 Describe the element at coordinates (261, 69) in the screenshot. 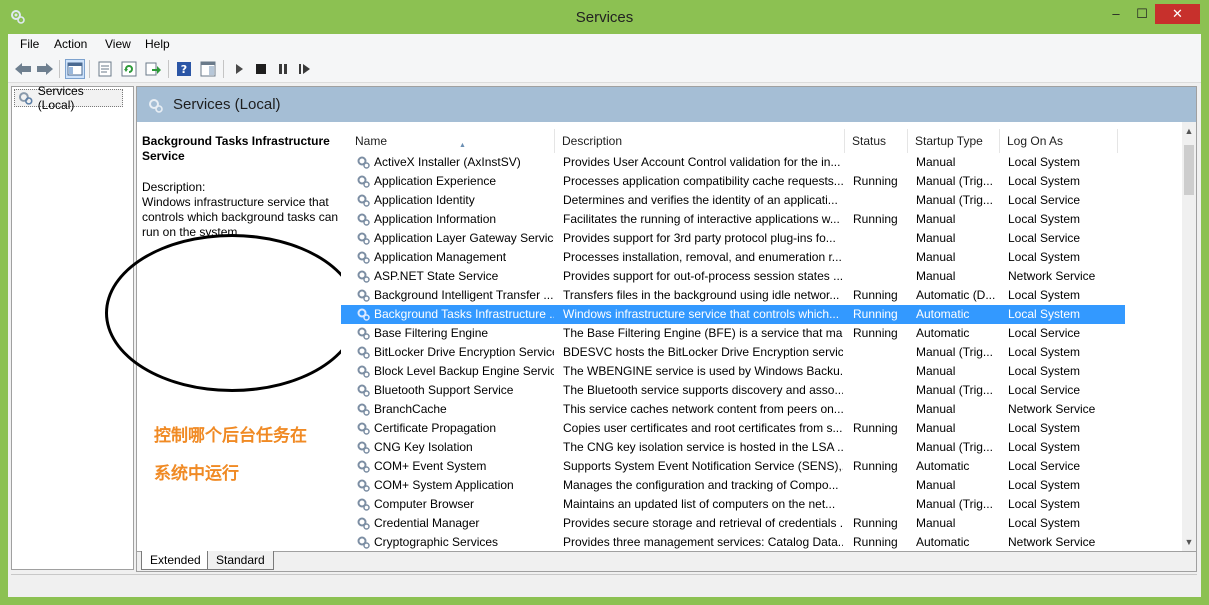

I see `stop-service-icon` at that location.